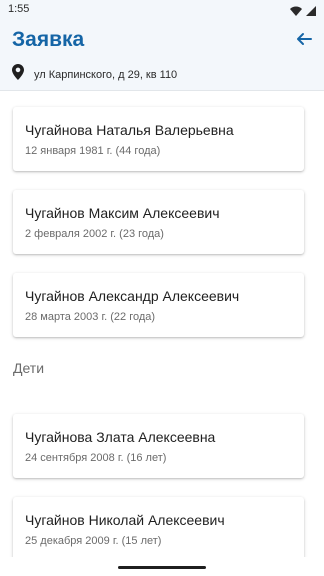 This screenshot has width=324, height=576. What do you see at coordinates (303, 12) in the screenshot?
I see `status-icons` at bounding box center [303, 12].